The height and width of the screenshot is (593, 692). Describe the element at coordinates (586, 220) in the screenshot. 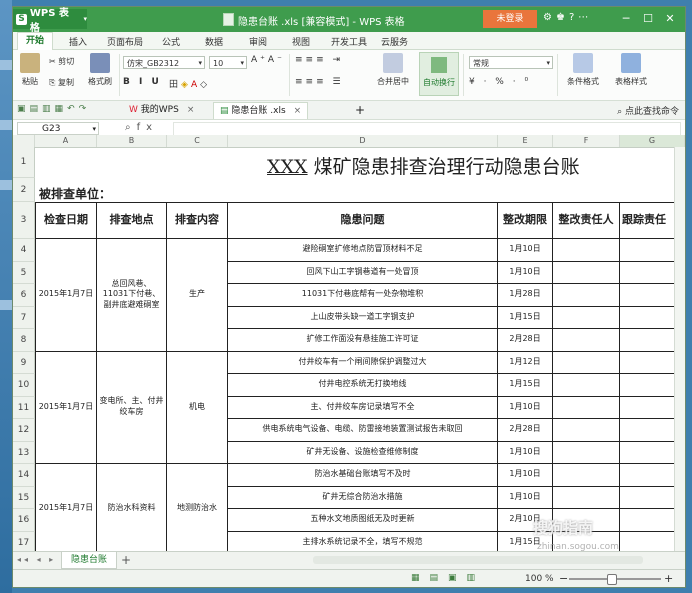

I see `header-responsible: 整改责任人` at that location.